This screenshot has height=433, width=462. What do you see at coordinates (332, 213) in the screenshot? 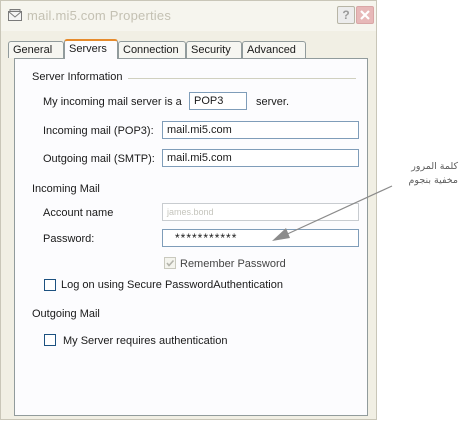
I see `annotation-arrow` at bounding box center [332, 213].